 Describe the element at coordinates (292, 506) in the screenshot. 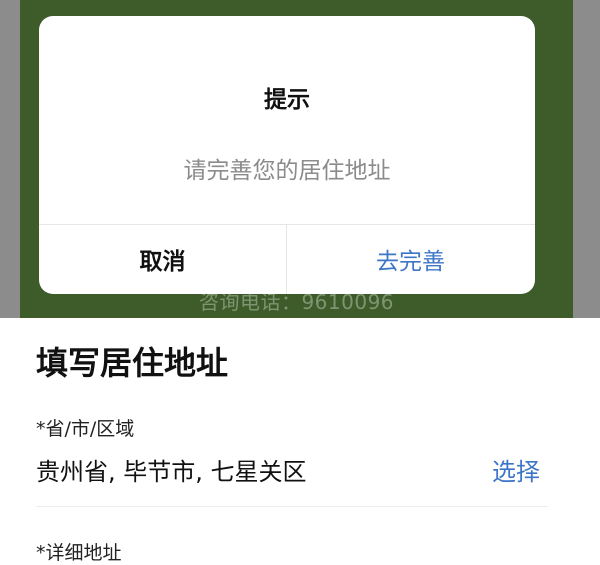

I see `field-divider` at that location.